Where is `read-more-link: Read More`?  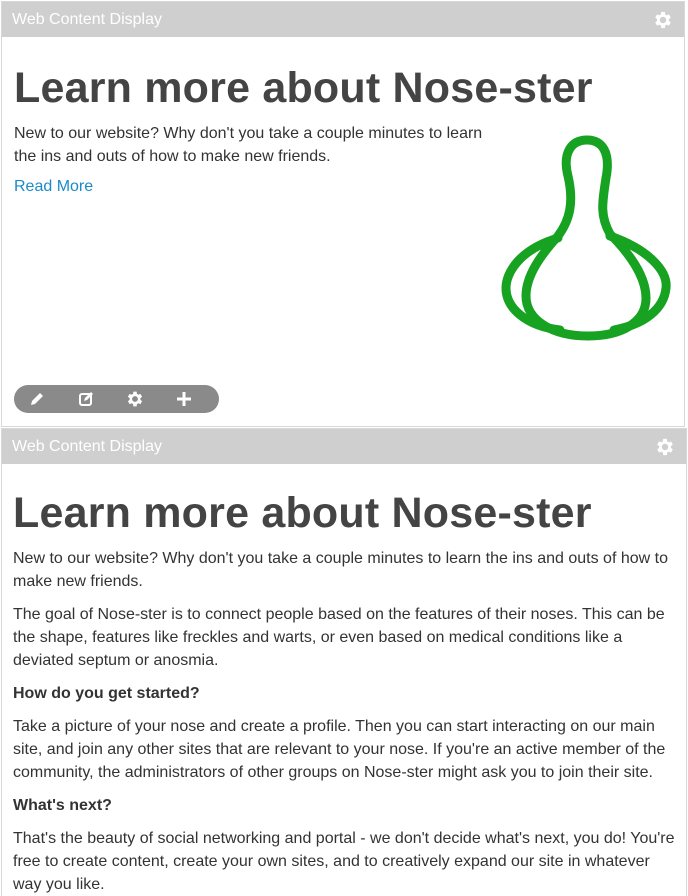 read-more-link: Read More is located at coordinates (53, 187).